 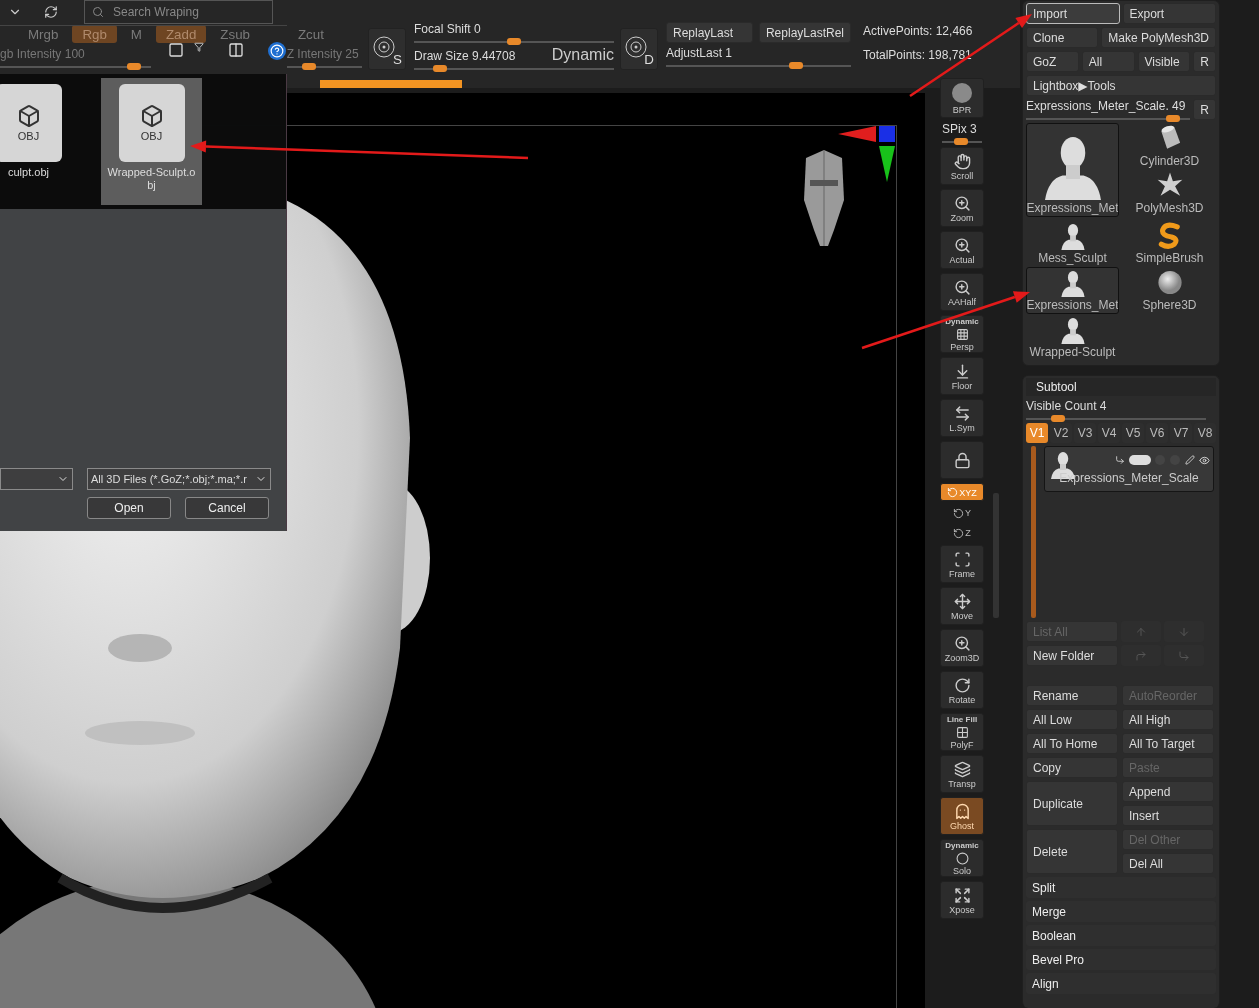 What do you see at coordinates (1062, 37) in the screenshot?
I see `panel-button: Clone` at bounding box center [1062, 37].